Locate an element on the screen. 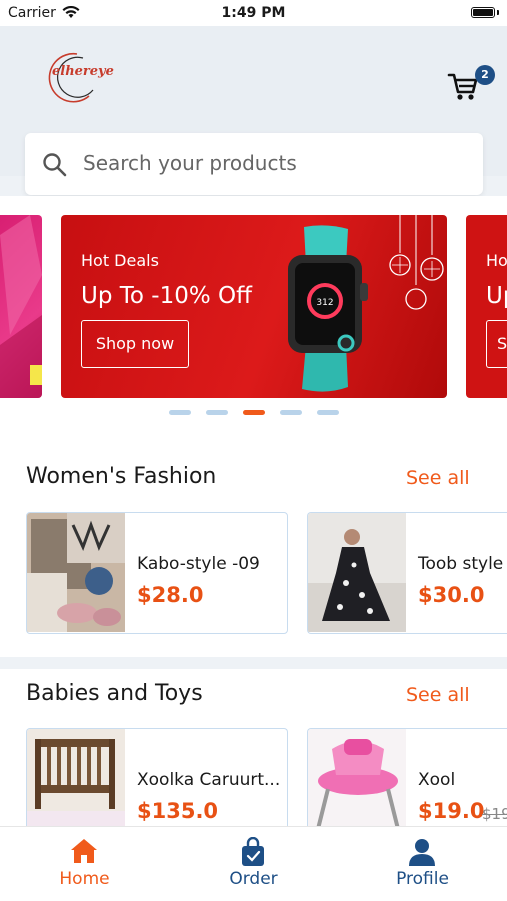 The image size is (507, 901). section-title-babies-toys: Babies and Toys is located at coordinates (114, 693).